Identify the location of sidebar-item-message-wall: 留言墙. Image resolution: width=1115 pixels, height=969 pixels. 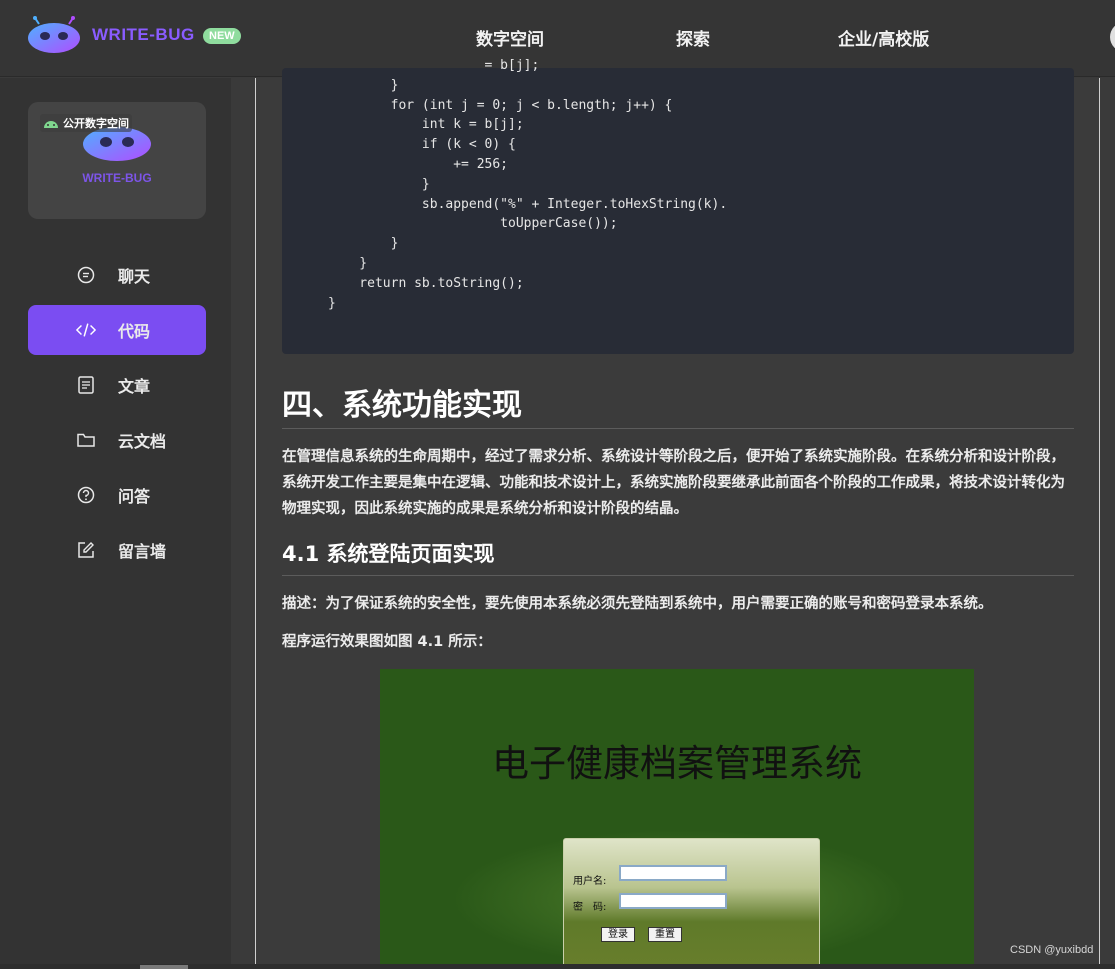
(117, 550).